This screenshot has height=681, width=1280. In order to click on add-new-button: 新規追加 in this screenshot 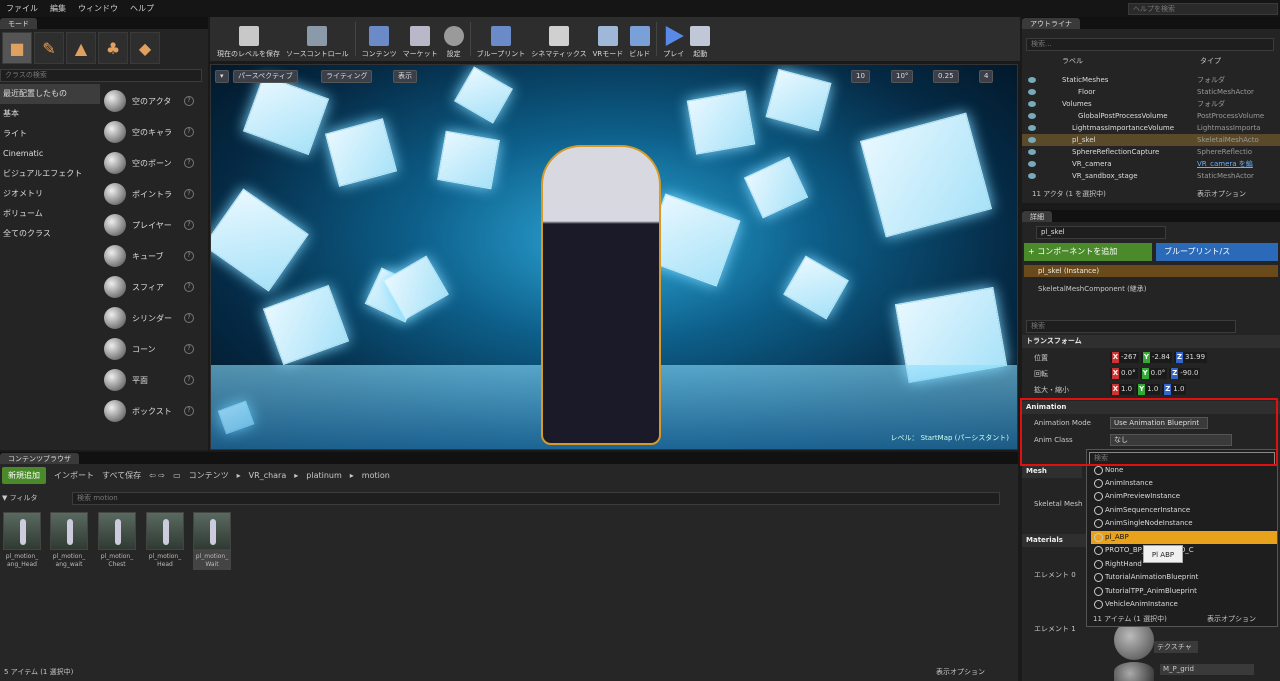, I will do `click(24, 475)`.